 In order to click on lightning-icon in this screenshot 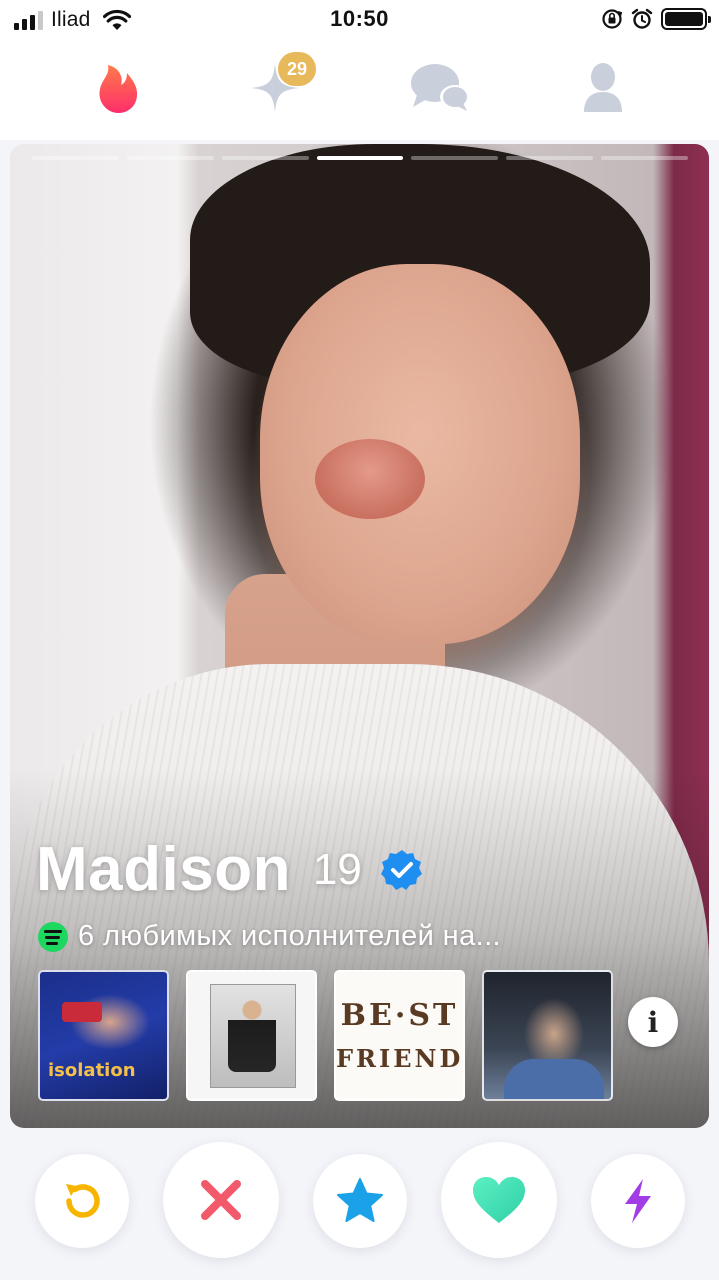, I will do `click(638, 1201)`.